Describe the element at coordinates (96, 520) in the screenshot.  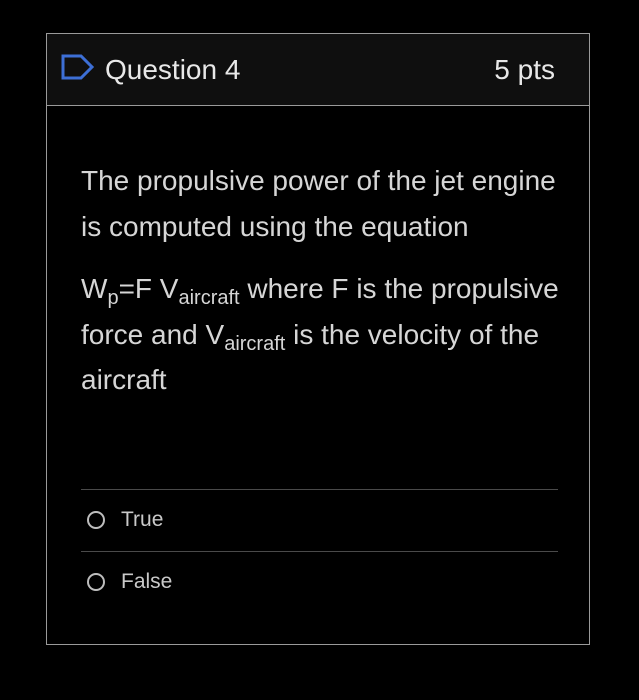
I see `radio-button-true` at that location.